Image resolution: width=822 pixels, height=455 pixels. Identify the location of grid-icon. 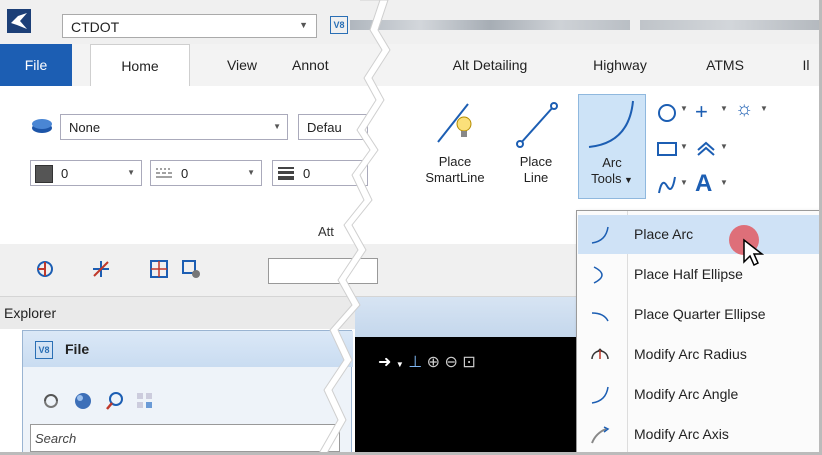
(145, 401).